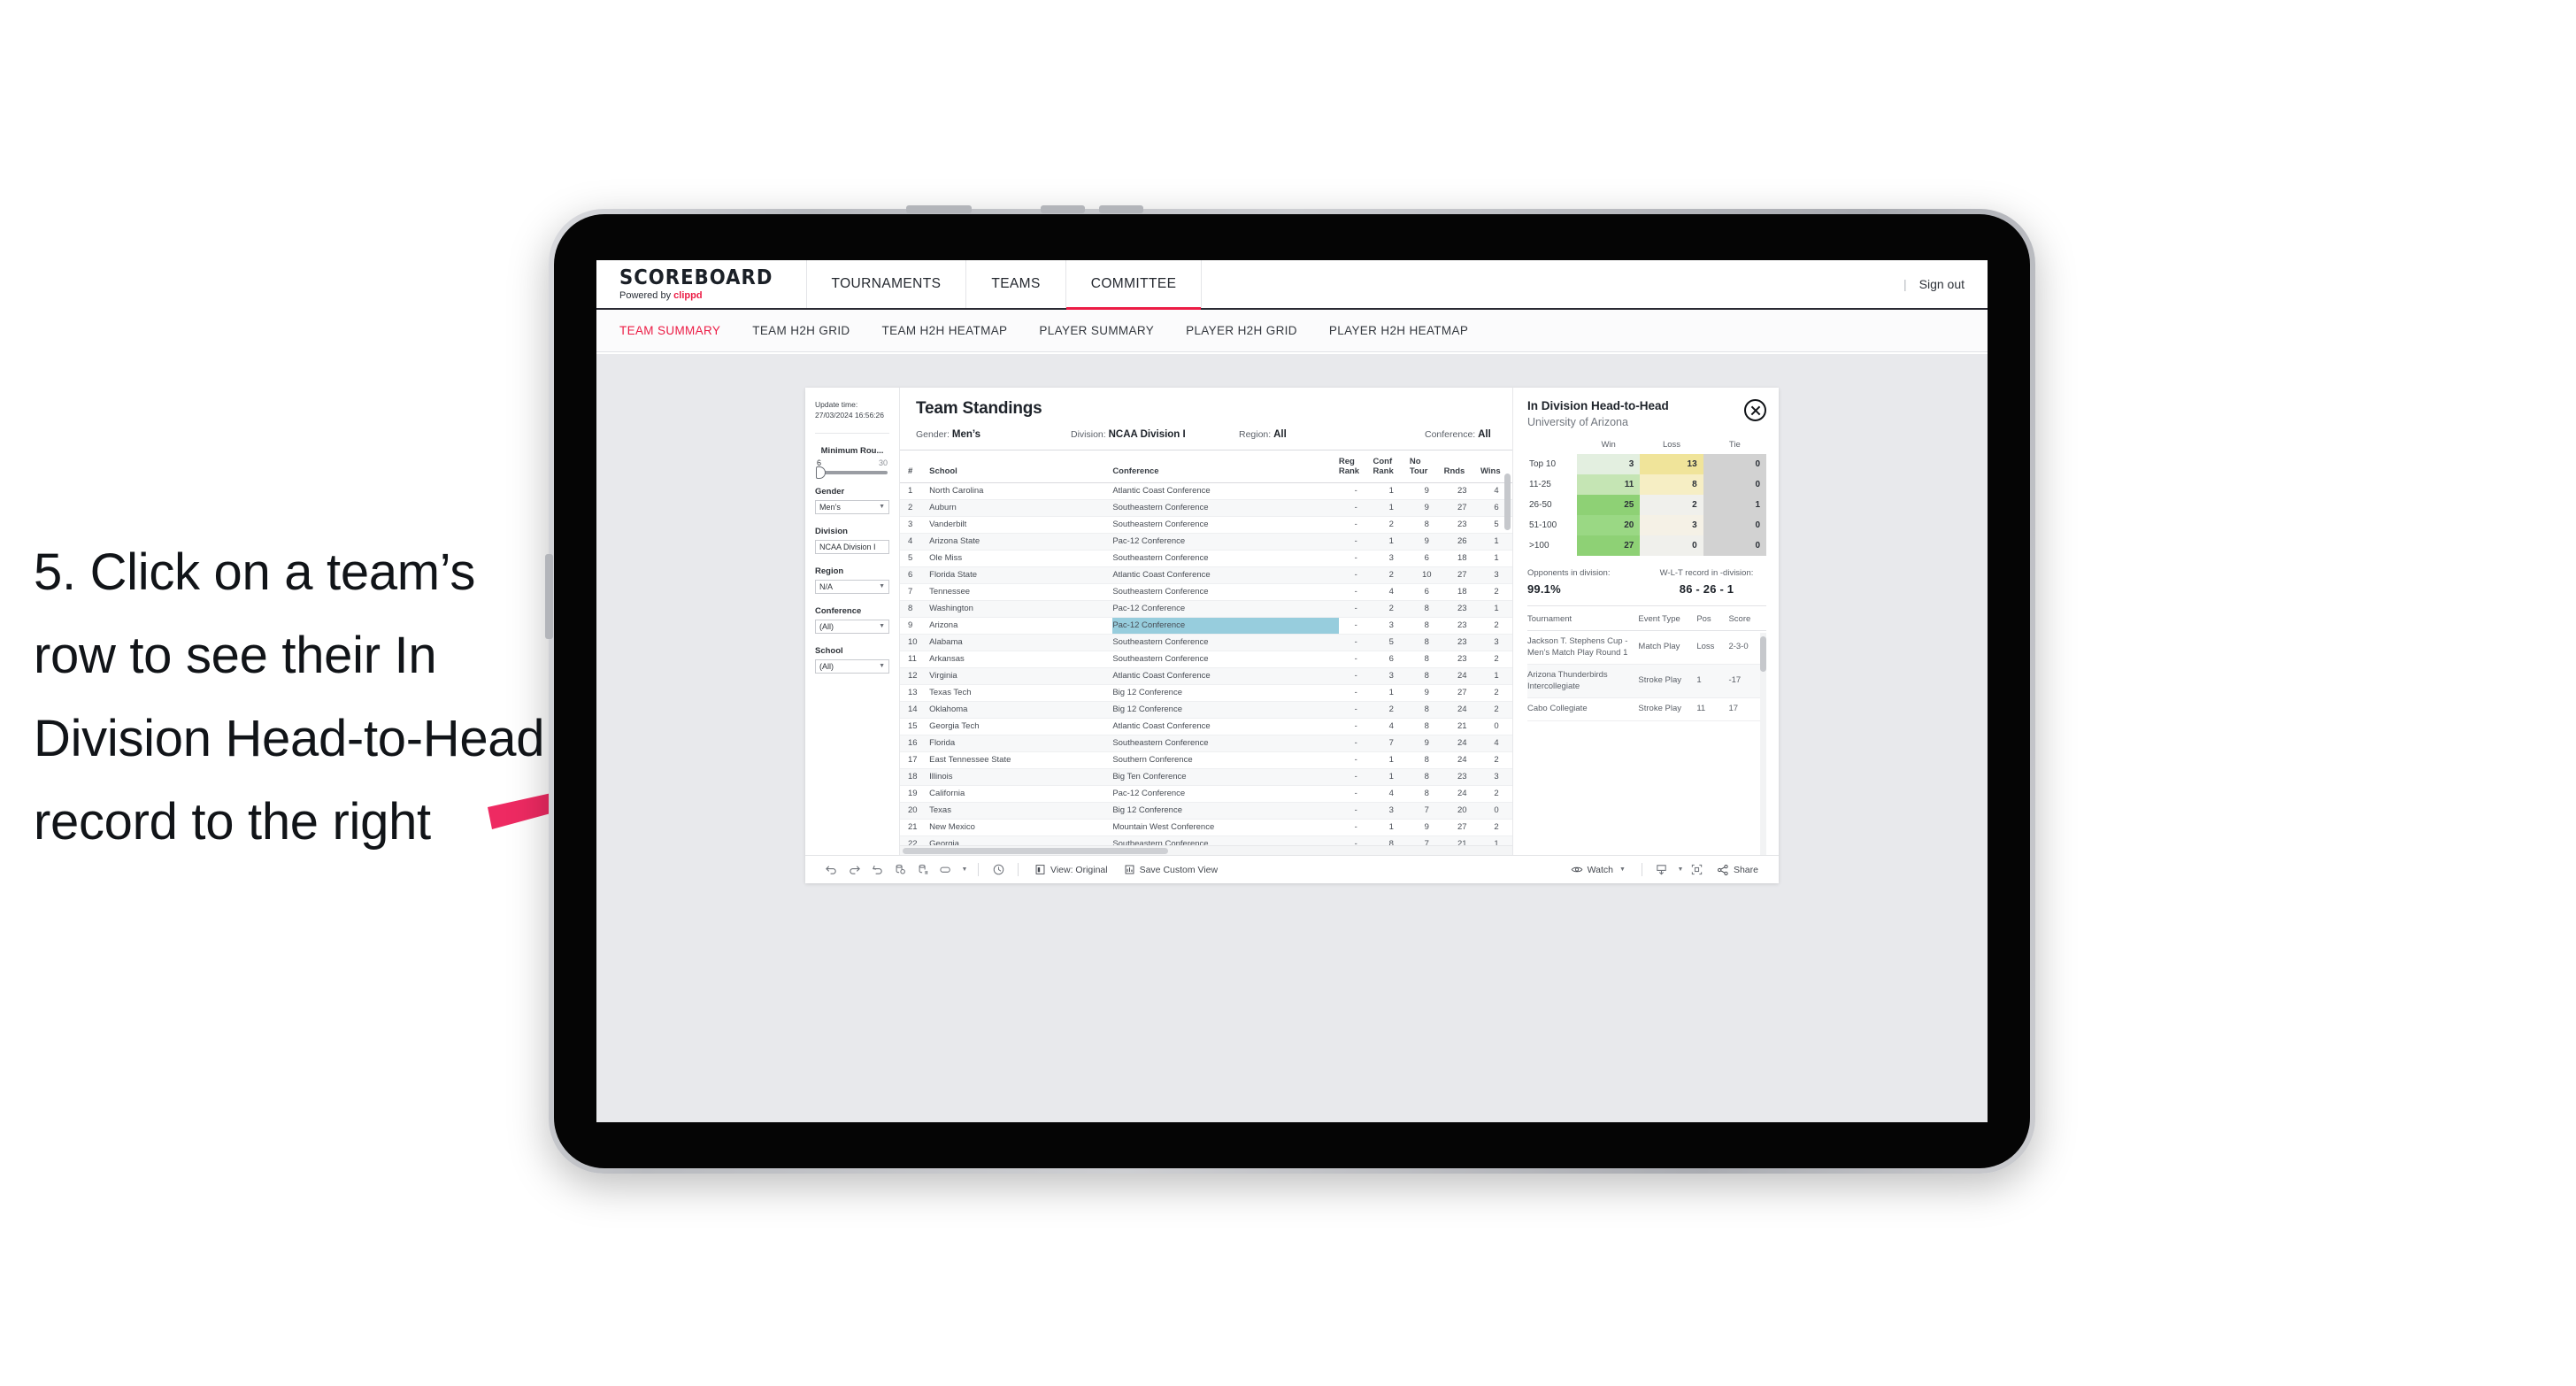 The height and width of the screenshot is (1386, 2576). I want to click on tab-player-h2h-grid: PLAYER H2H GRID, so click(1241, 331).